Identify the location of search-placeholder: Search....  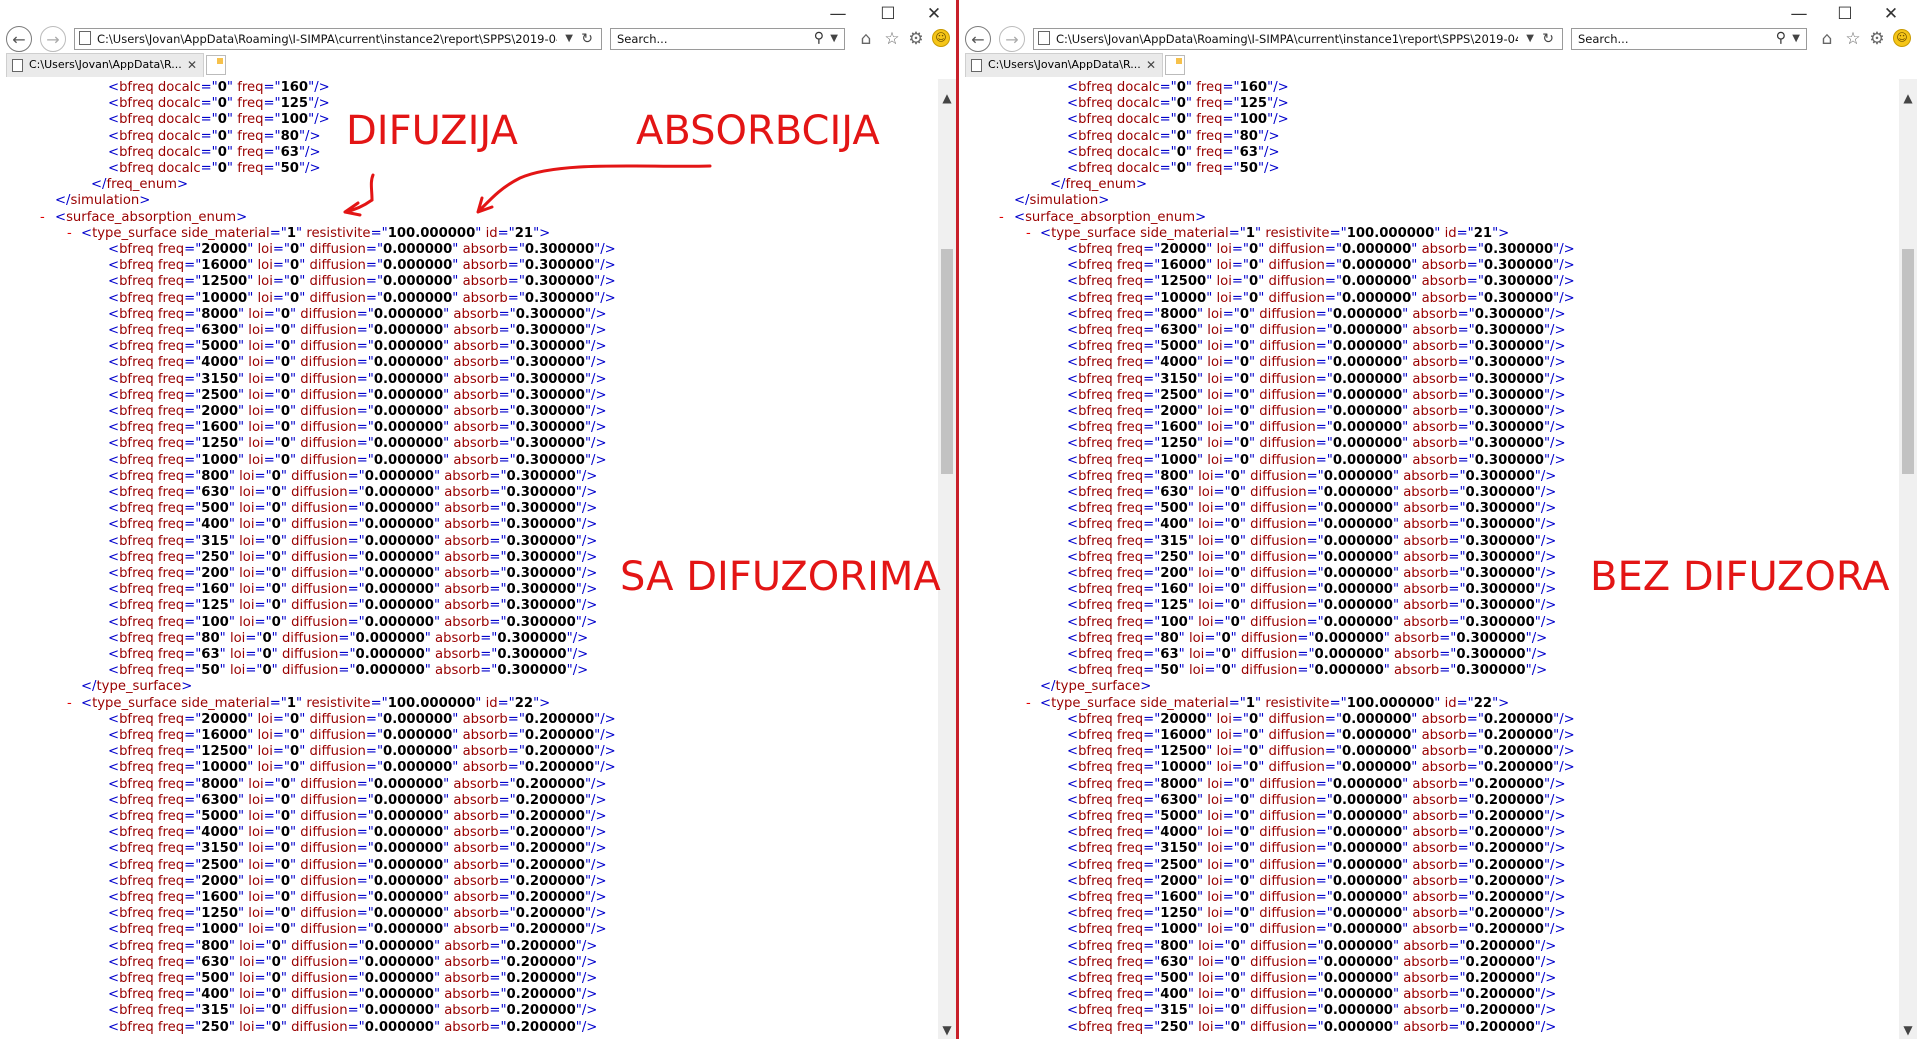
(1603, 39).